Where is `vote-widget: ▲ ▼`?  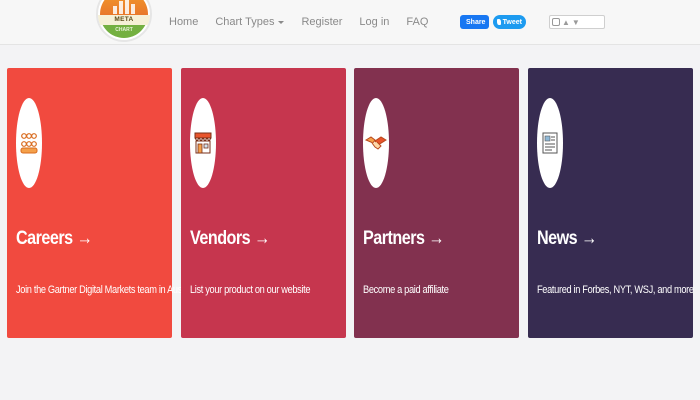 vote-widget: ▲ ▼ is located at coordinates (577, 22).